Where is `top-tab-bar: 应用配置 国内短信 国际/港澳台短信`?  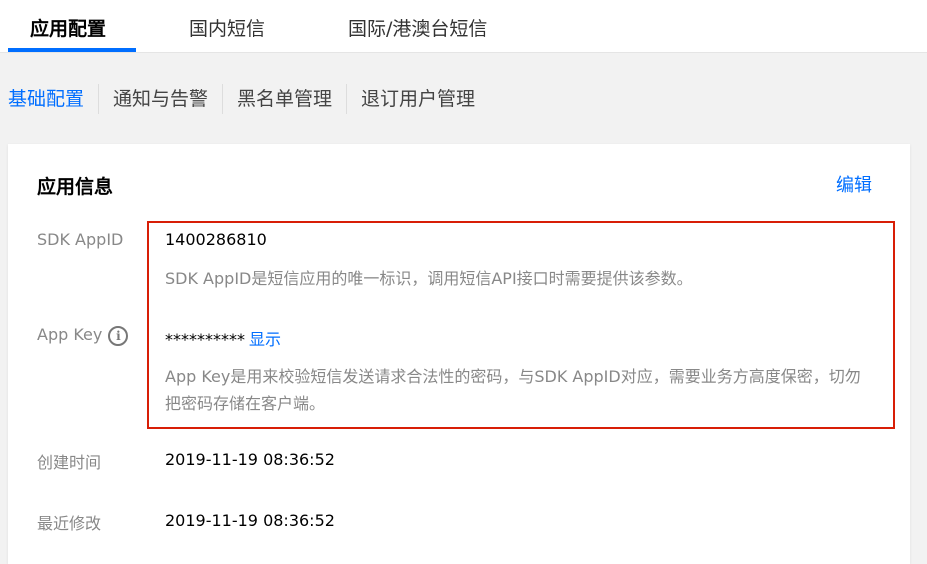 top-tab-bar: 应用配置 国内短信 国际/港澳台短信 is located at coordinates (463, 26).